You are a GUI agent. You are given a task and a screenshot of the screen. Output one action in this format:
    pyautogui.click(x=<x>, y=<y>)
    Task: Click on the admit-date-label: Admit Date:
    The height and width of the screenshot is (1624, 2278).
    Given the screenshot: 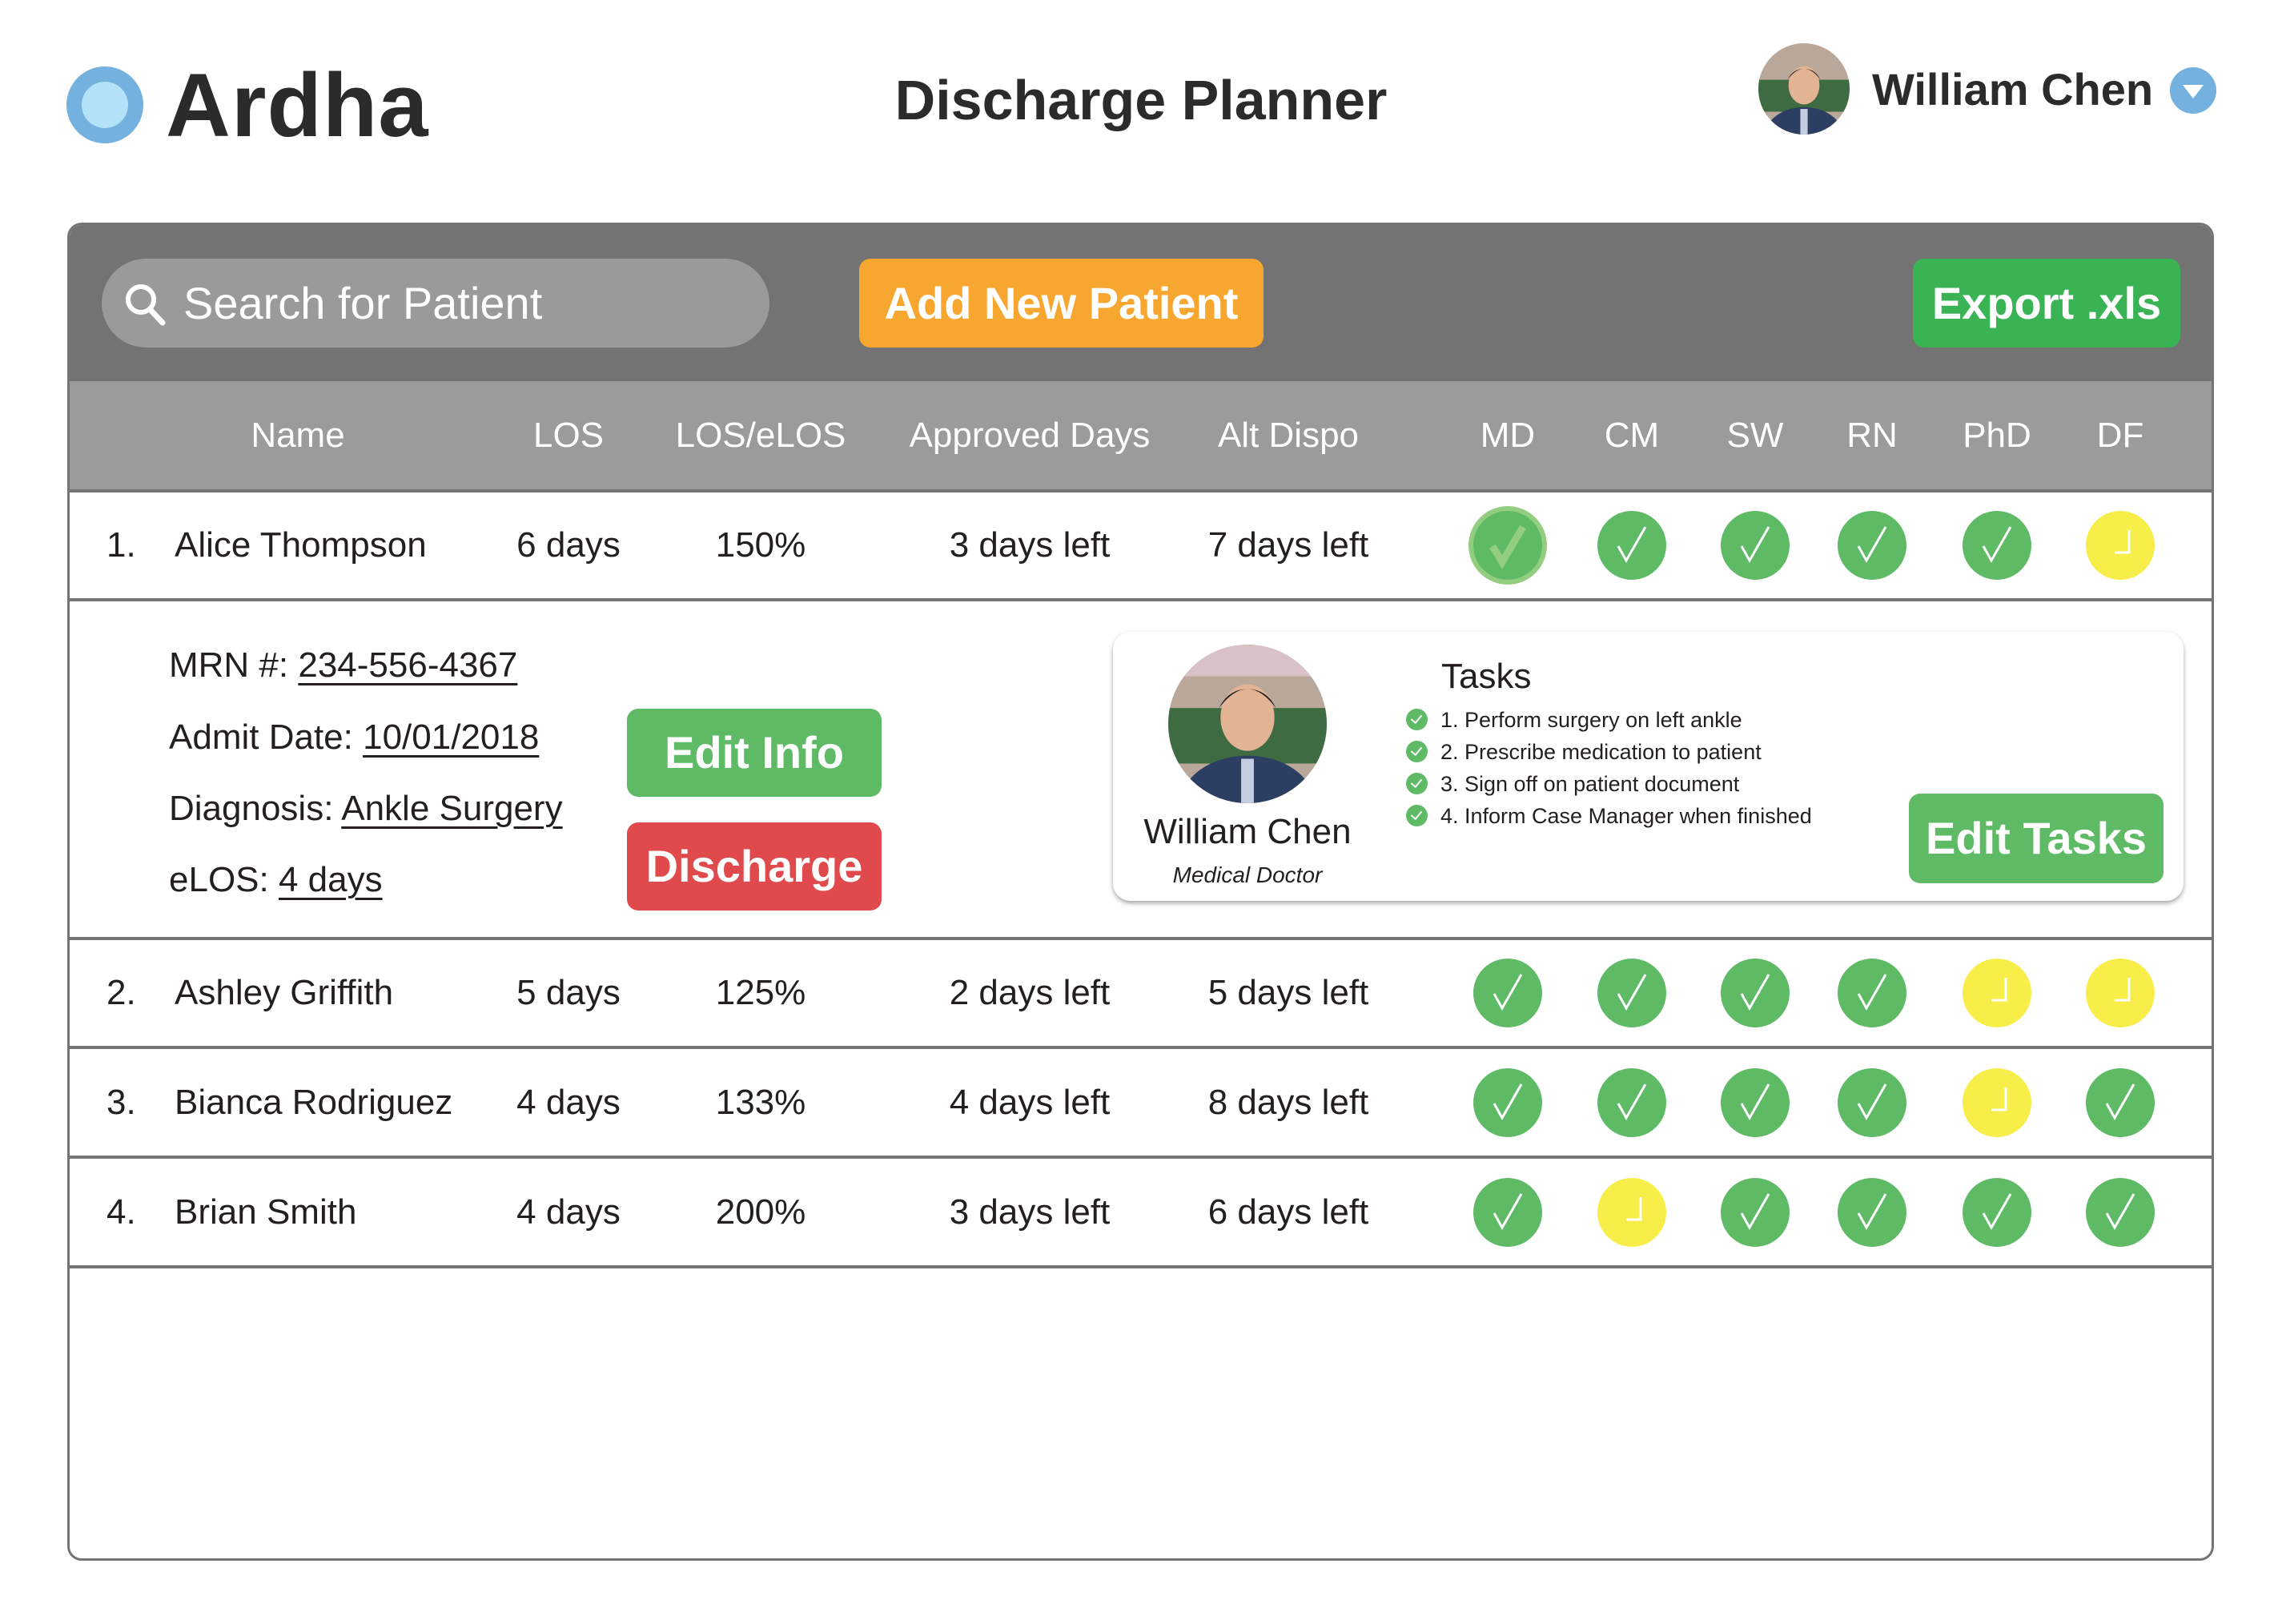 What is the action you would take?
    pyautogui.click(x=261, y=737)
    